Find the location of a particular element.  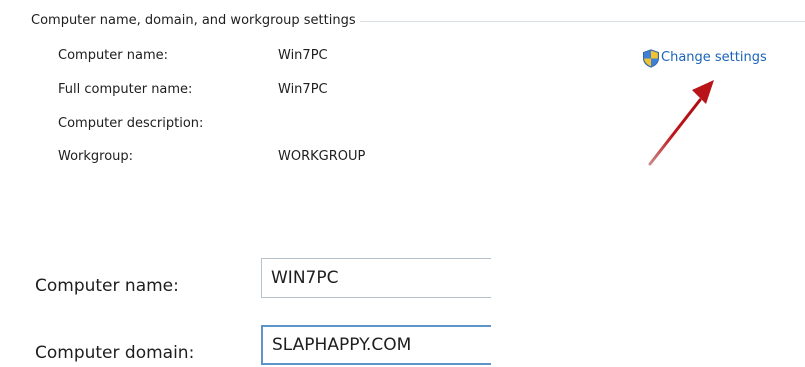

info-label: Full computer name: is located at coordinates (125, 89).